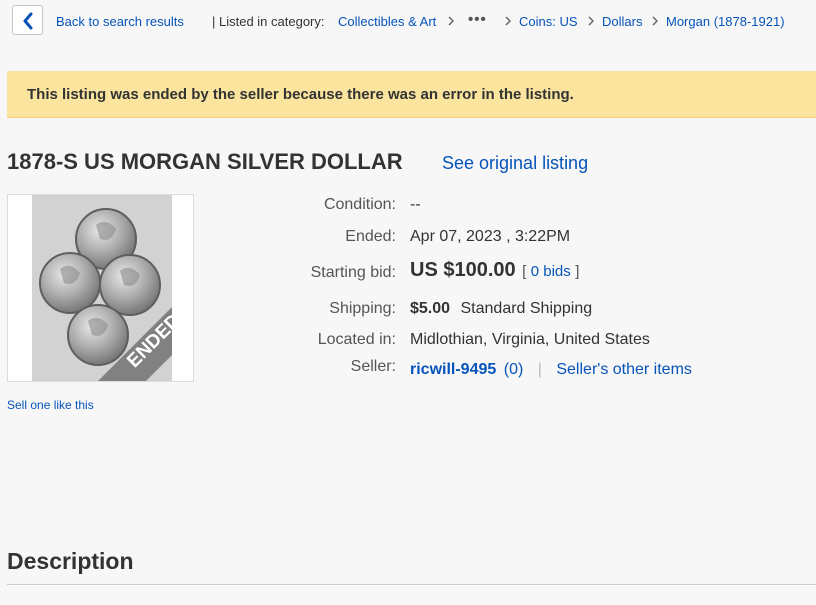 The width and height of the screenshot is (816, 605). What do you see at coordinates (477, 19) in the screenshot?
I see `crumb-ellipsis-button: •••` at bounding box center [477, 19].